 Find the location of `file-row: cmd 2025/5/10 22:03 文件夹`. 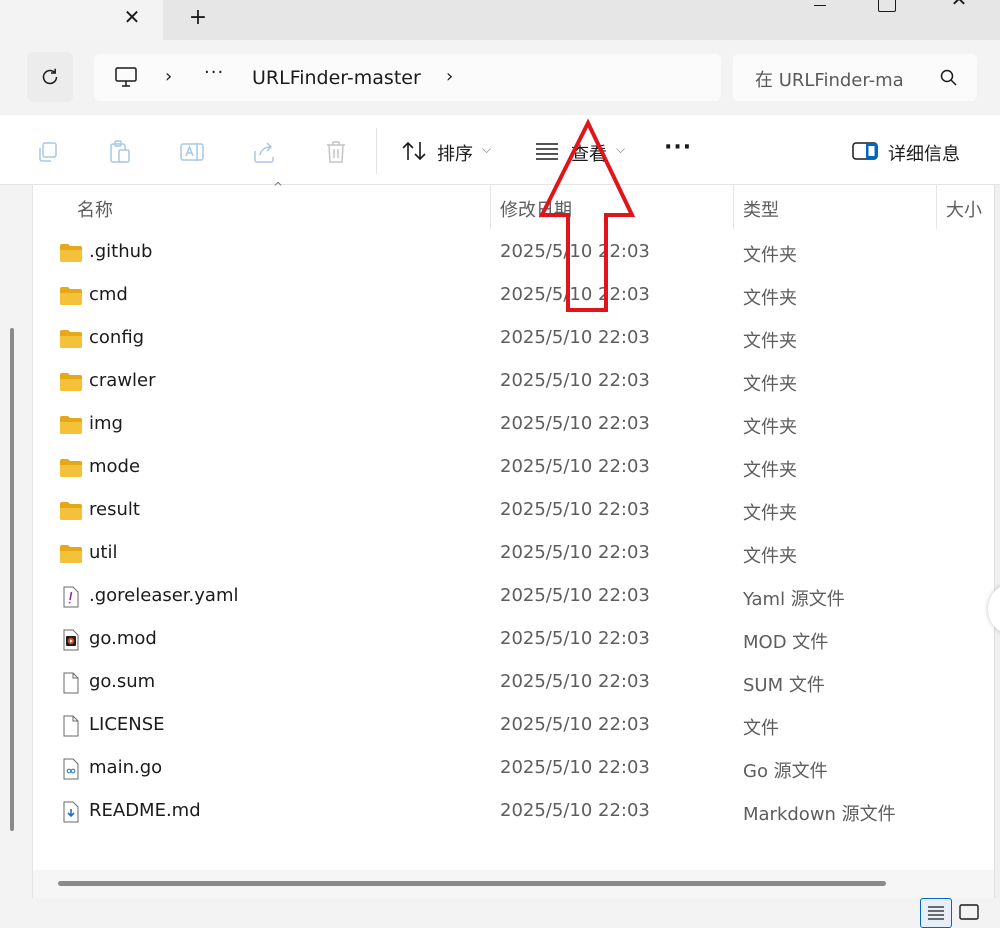

file-row: cmd 2025/5/10 22:03 文件夹 is located at coordinates (516, 296).